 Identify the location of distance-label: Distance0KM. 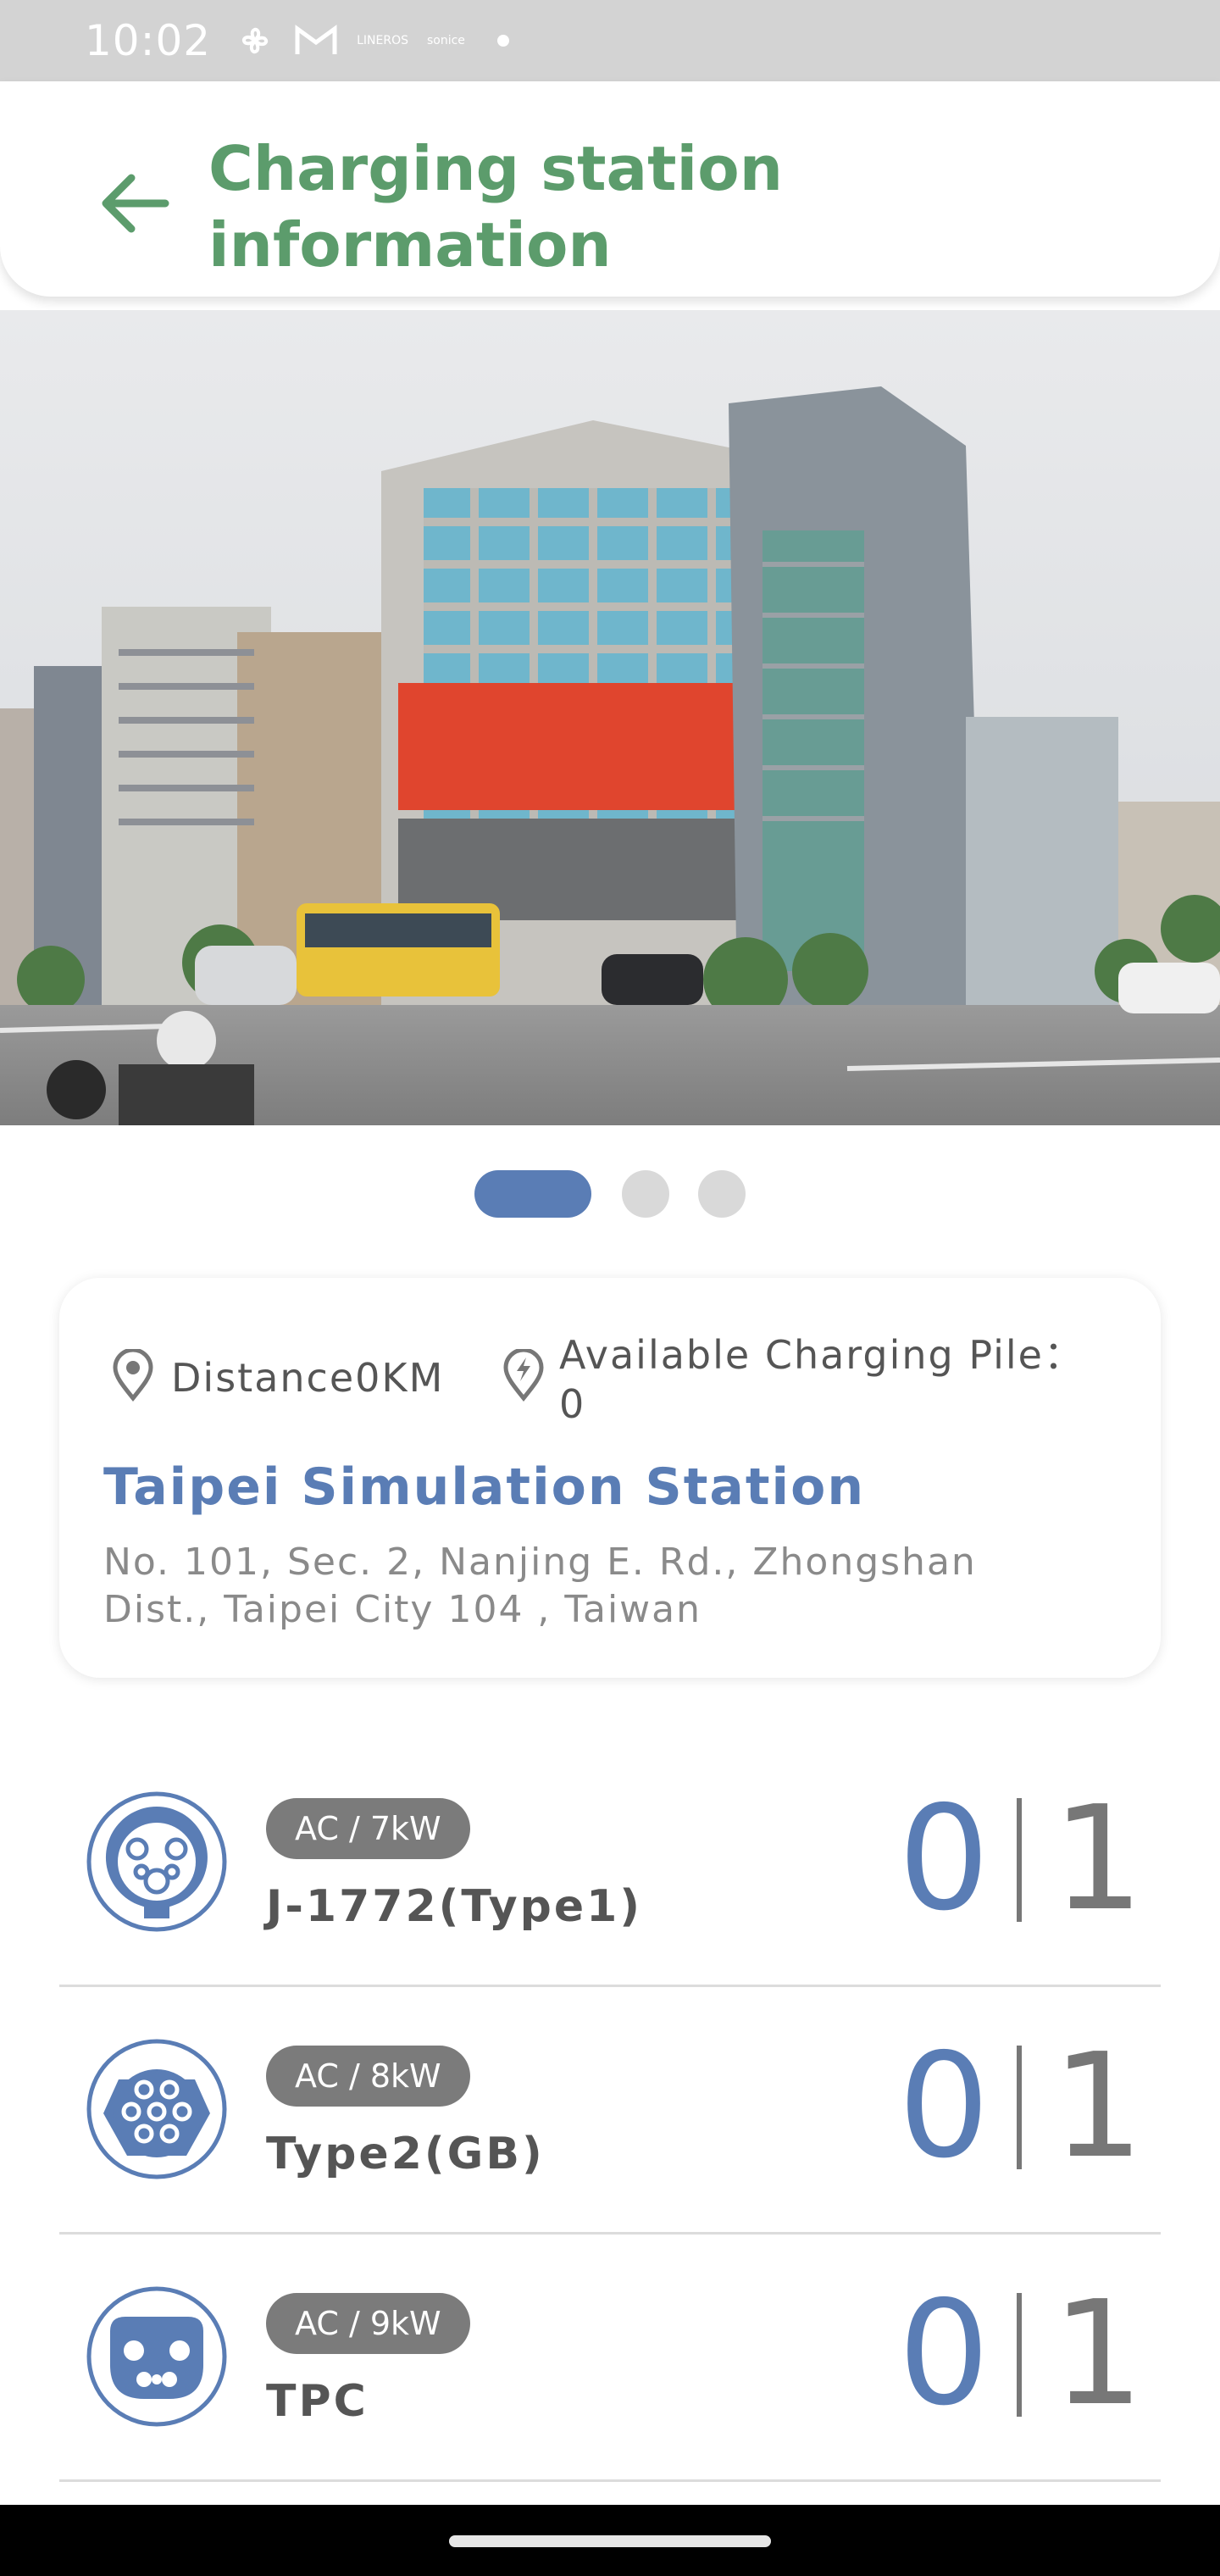
(308, 1377).